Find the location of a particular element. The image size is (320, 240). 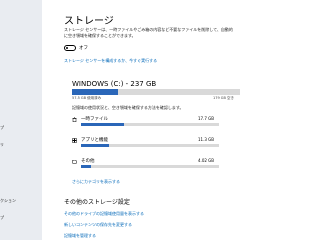

change-save-location-link: 新しいコンテンツの保存先を変更する is located at coordinates (98, 225).